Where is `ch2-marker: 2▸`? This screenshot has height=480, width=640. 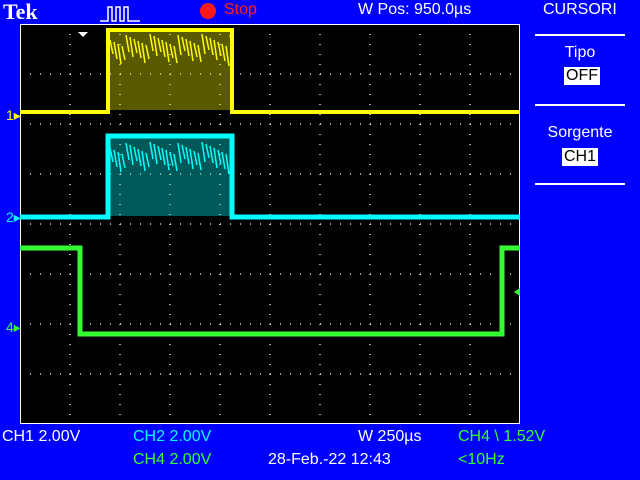
ch2-marker: 2▸ is located at coordinates (13, 217).